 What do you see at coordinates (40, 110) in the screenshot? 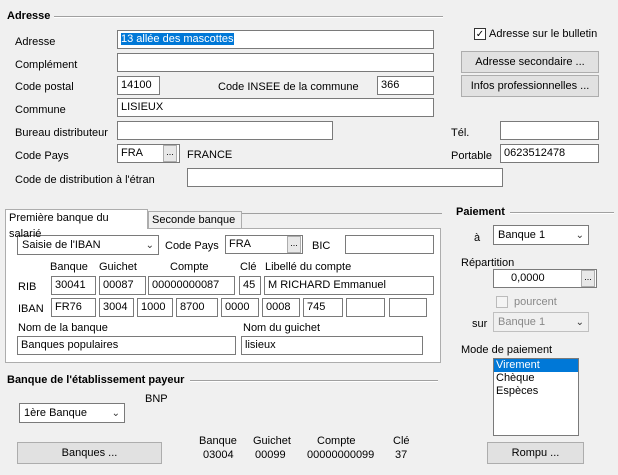
I see `label-commune: Commune` at bounding box center [40, 110].